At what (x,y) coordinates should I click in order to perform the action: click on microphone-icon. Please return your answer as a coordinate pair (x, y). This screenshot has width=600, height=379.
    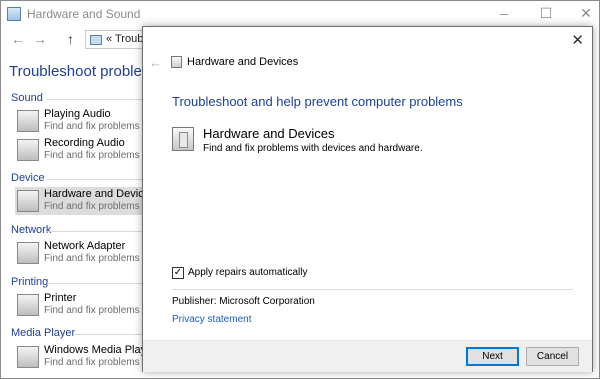
    Looking at the image, I should click on (28, 150).